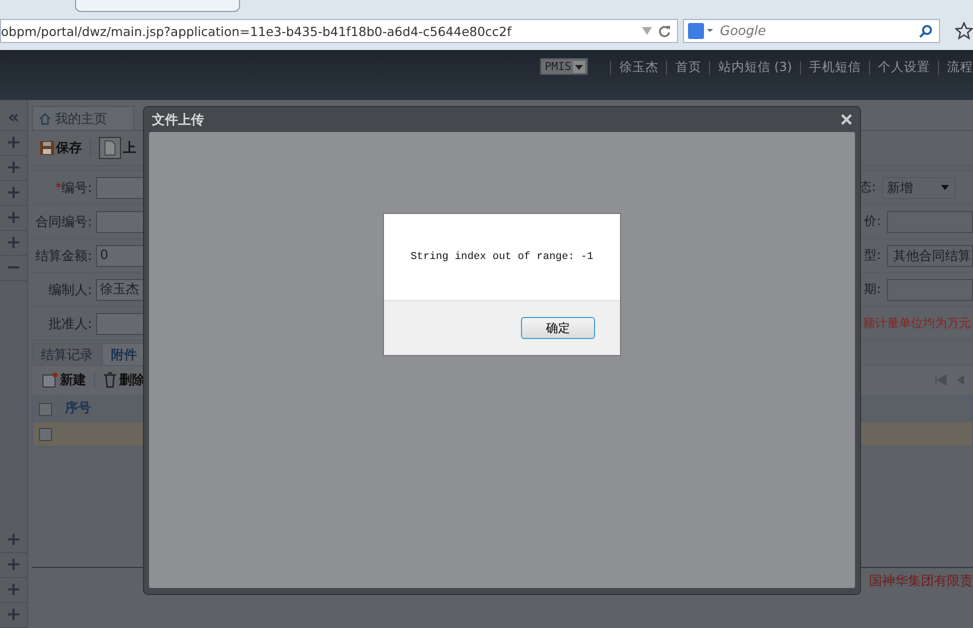  I want to click on new-button: 新建, so click(64, 380).